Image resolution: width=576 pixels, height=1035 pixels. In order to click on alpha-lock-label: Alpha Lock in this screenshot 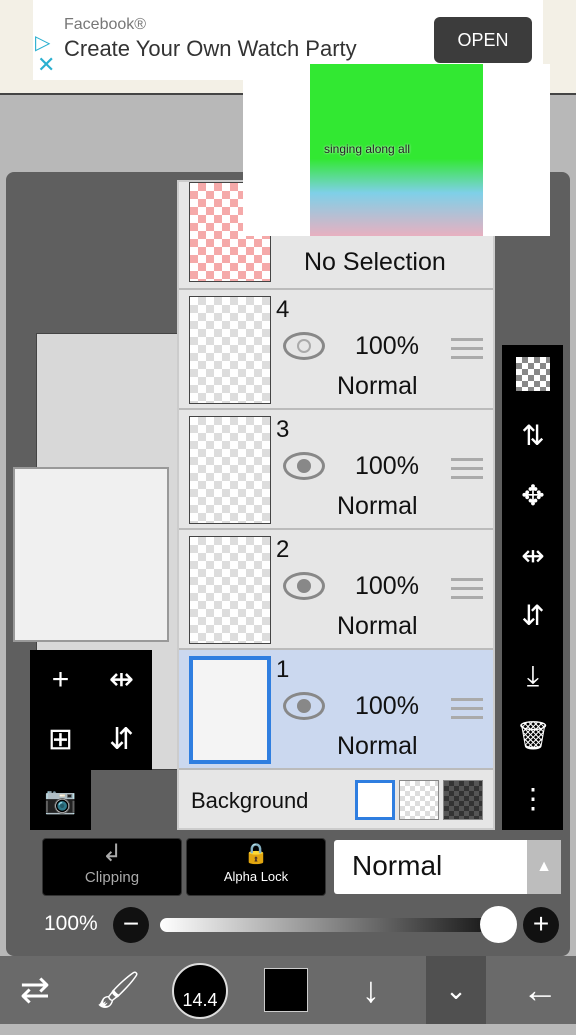, I will do `click(256, 876)`.